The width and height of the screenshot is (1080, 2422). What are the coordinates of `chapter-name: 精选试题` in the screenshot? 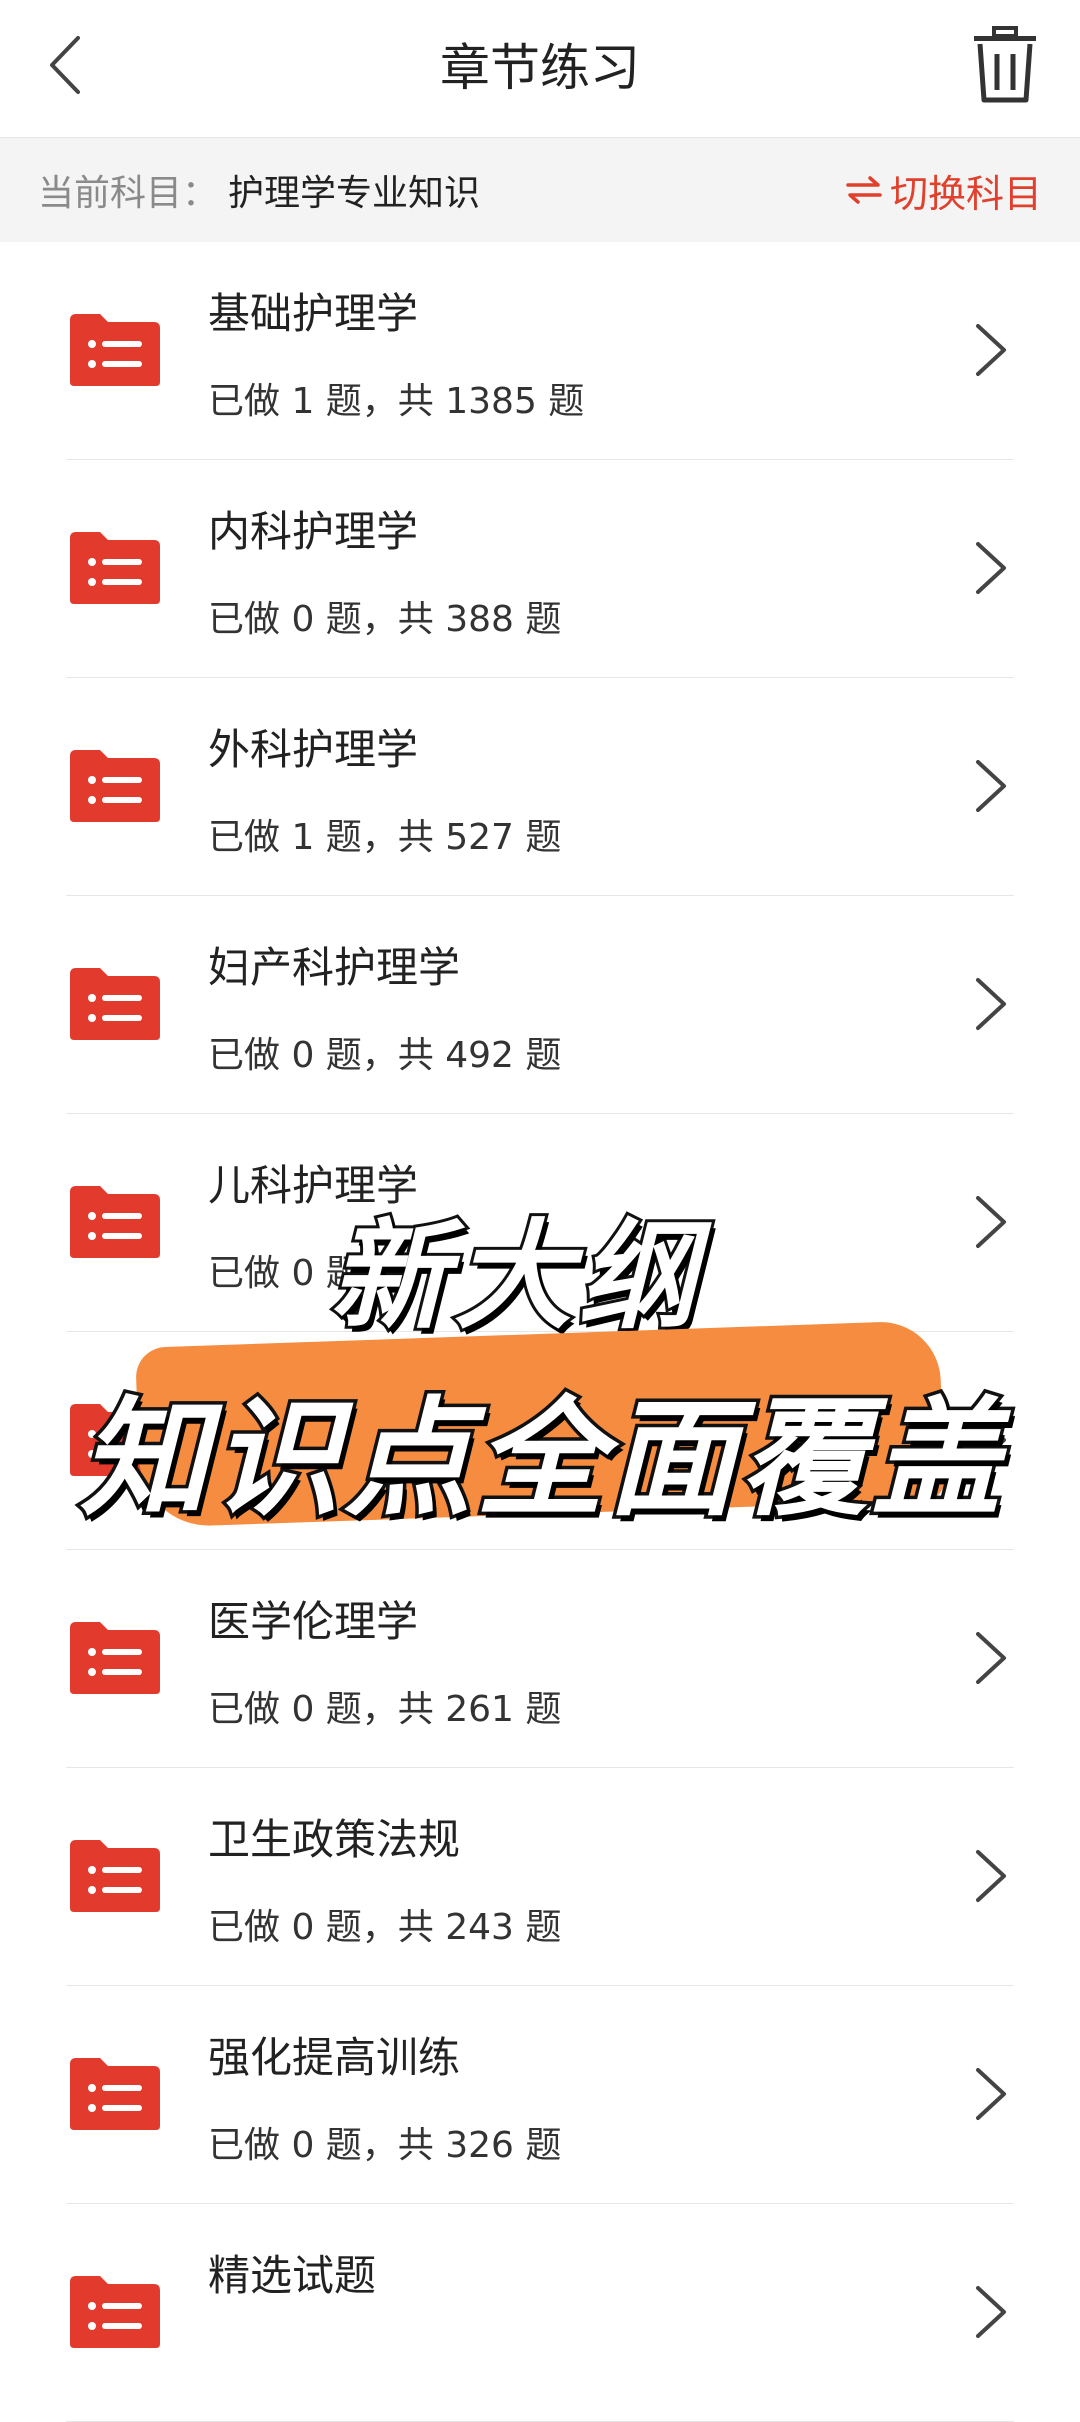 It's located at (292, 2275).